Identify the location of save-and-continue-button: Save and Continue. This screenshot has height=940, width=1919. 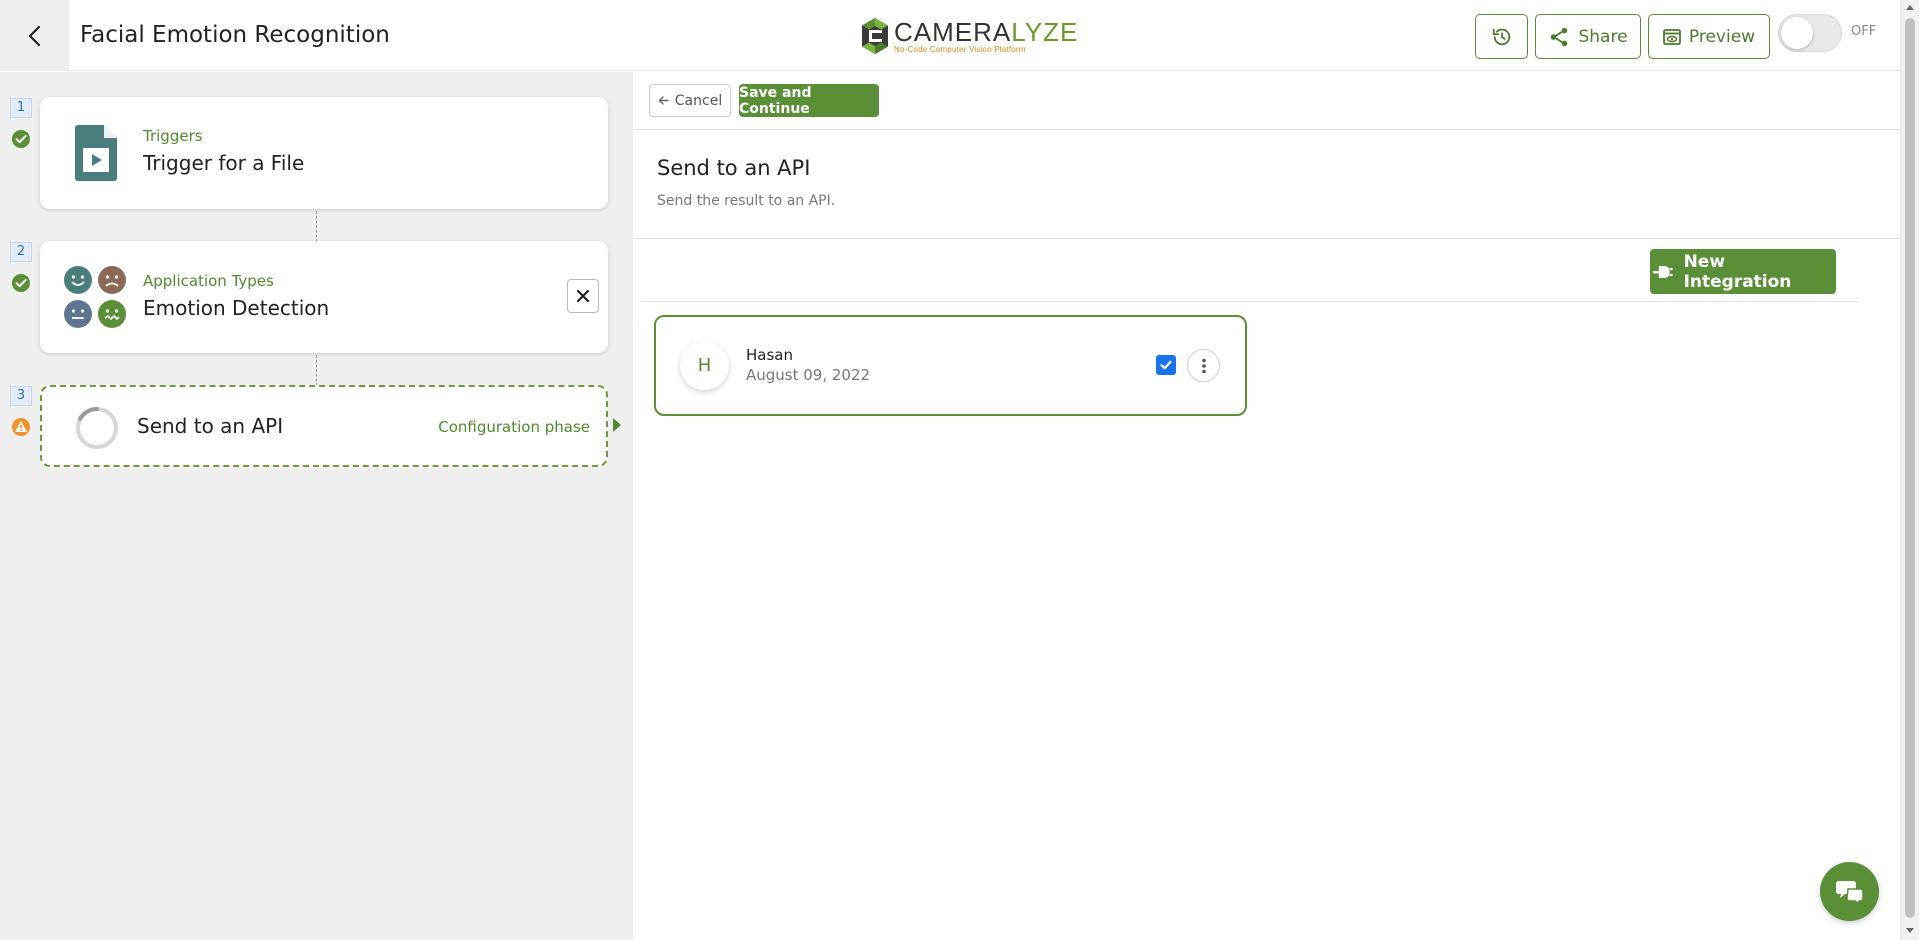
(809, 100).